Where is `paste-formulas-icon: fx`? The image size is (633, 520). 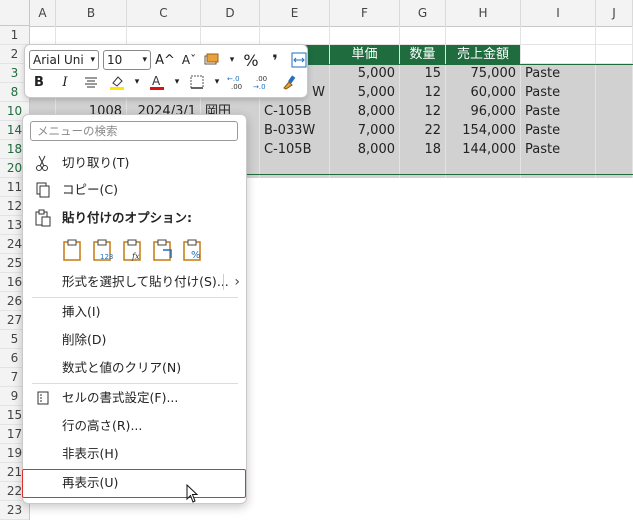
paste-formulas-icon: fx is located at coordinates (133, 250).